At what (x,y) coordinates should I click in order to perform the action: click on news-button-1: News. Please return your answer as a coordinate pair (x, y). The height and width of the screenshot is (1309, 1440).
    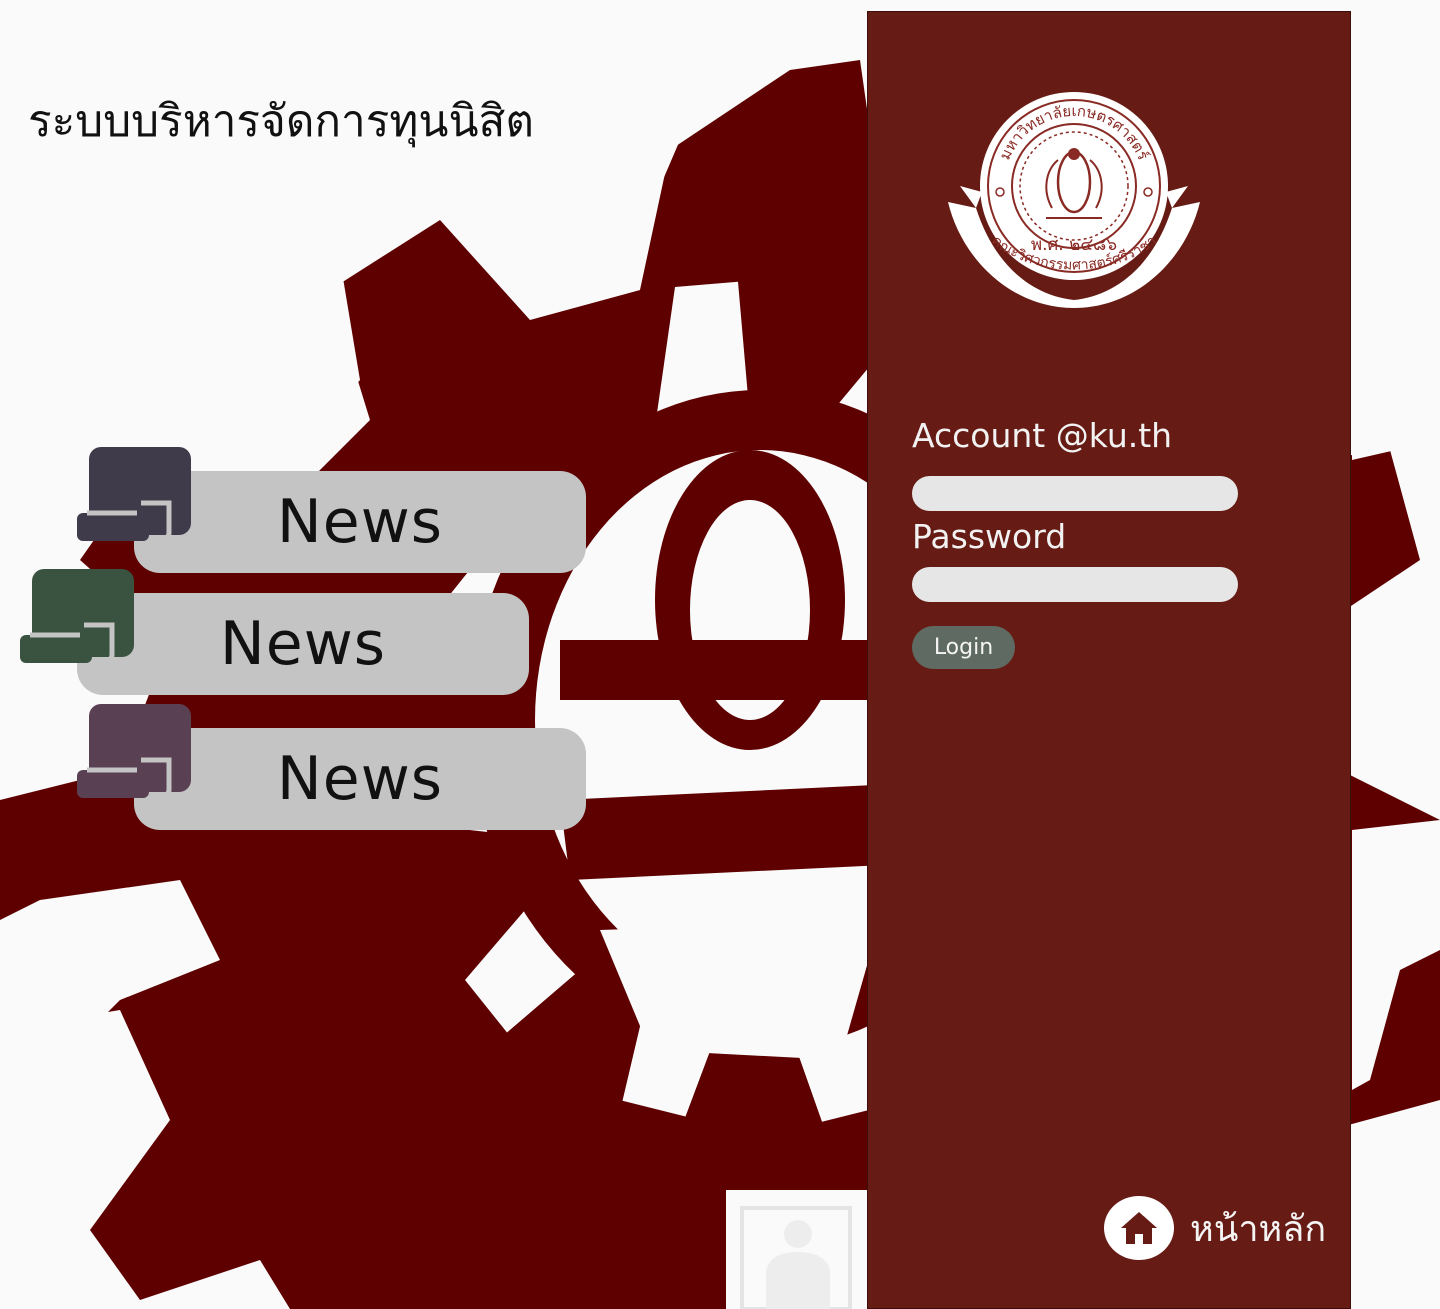
    Looking at the image, I should click on (360, 522).